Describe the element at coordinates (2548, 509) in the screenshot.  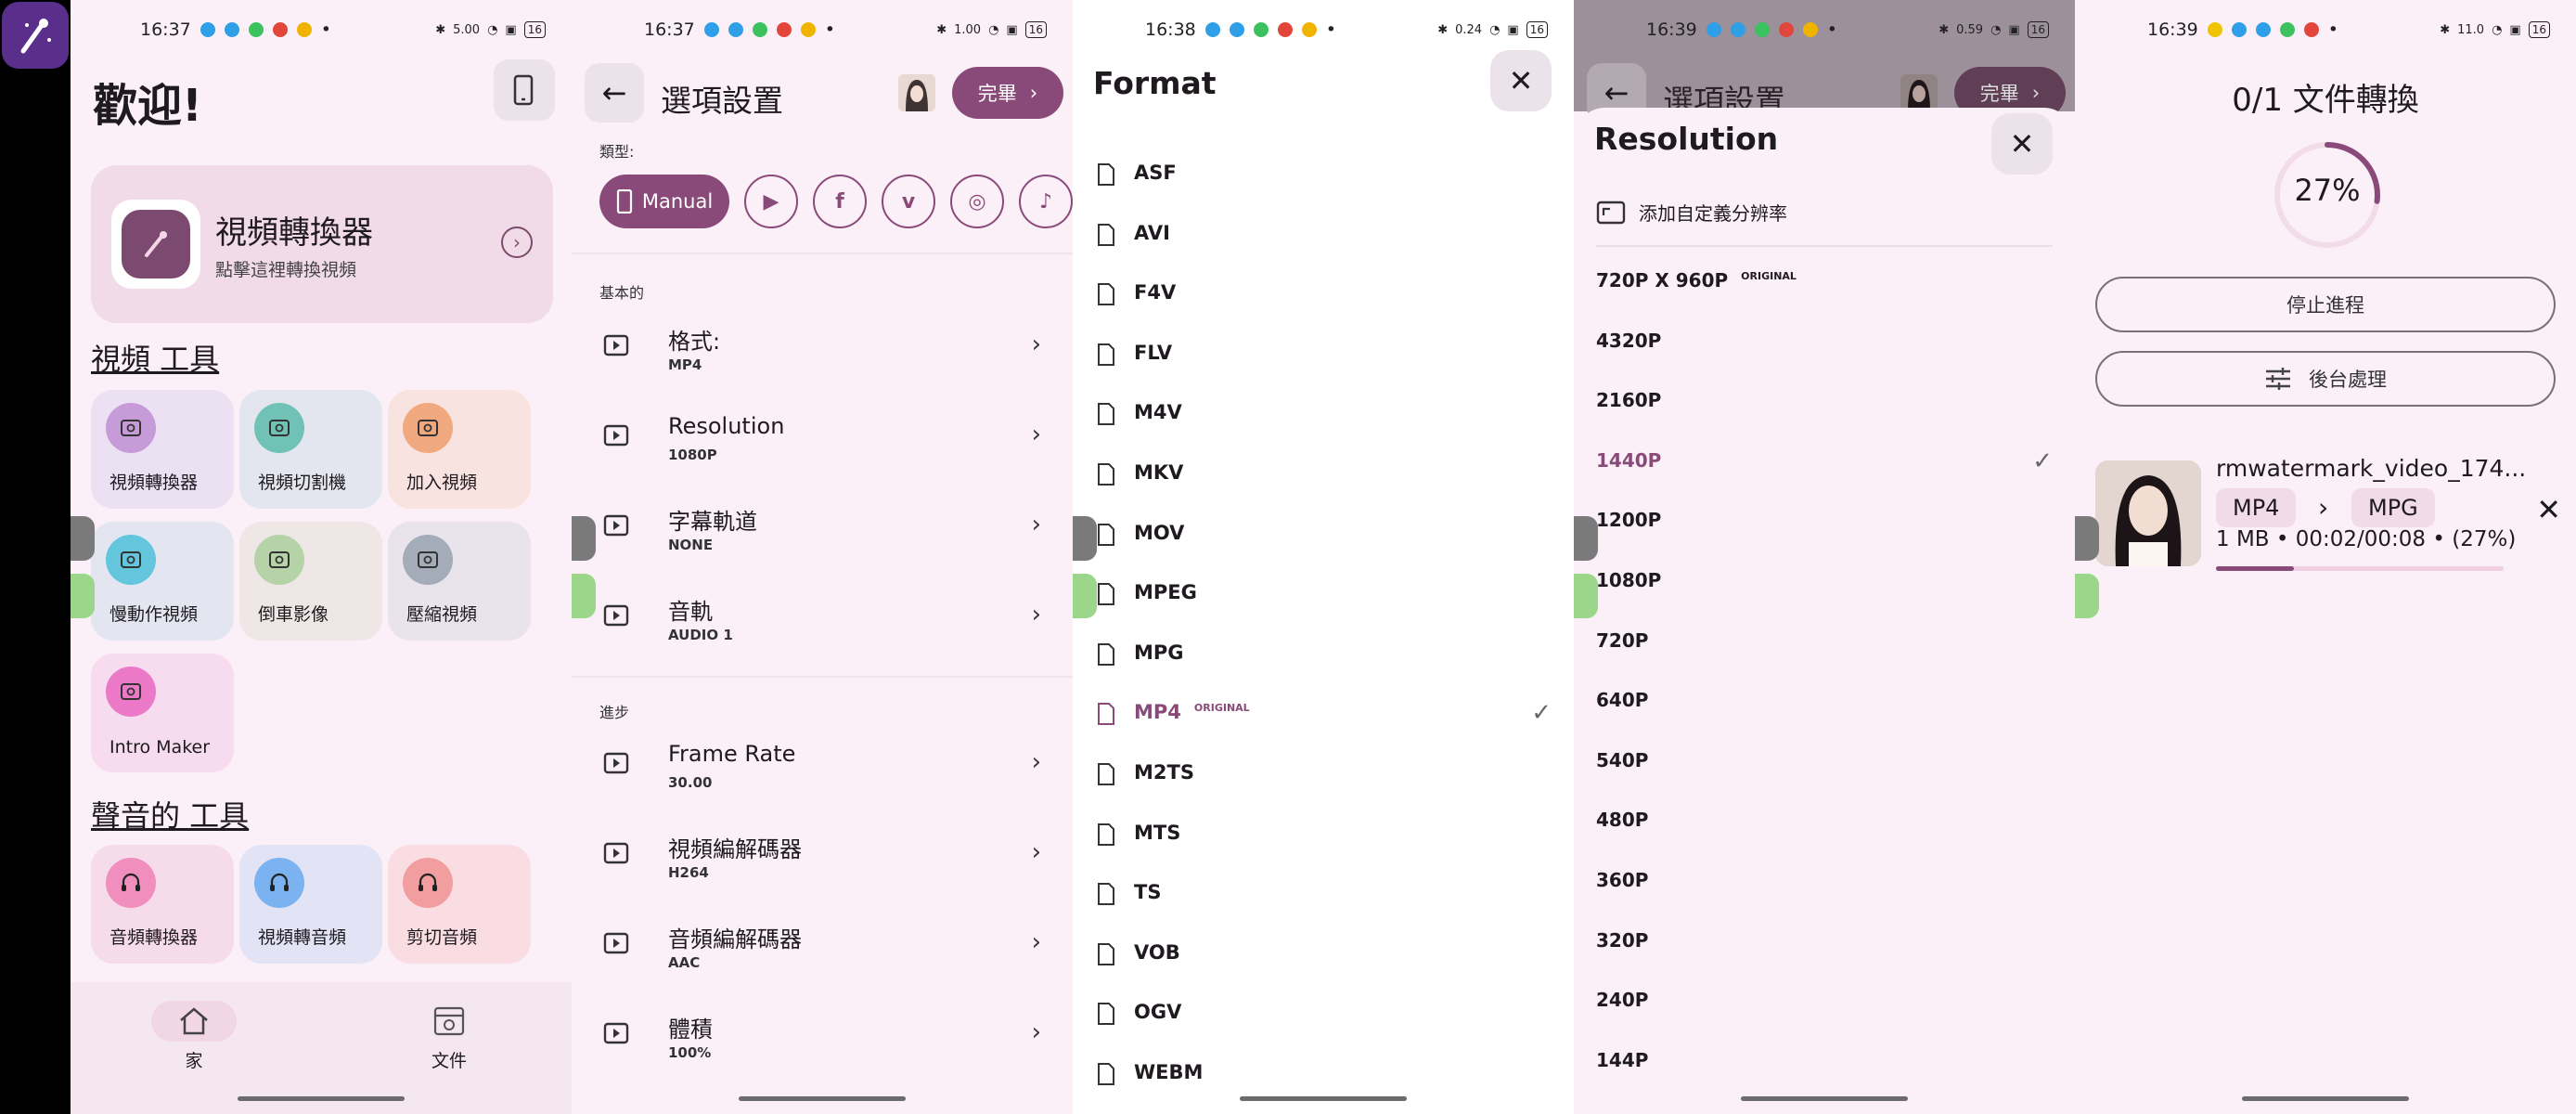
I see `cancel-file-button: ✕` at that location.